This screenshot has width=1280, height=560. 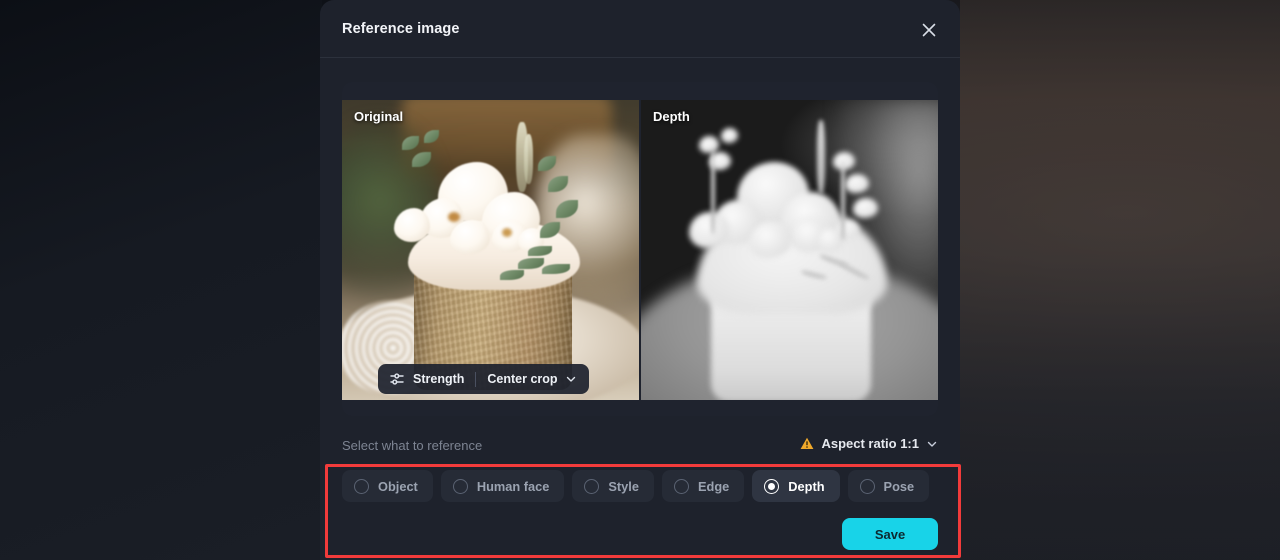 I want to click on option-label: Human face, so click(x=513, y=486).